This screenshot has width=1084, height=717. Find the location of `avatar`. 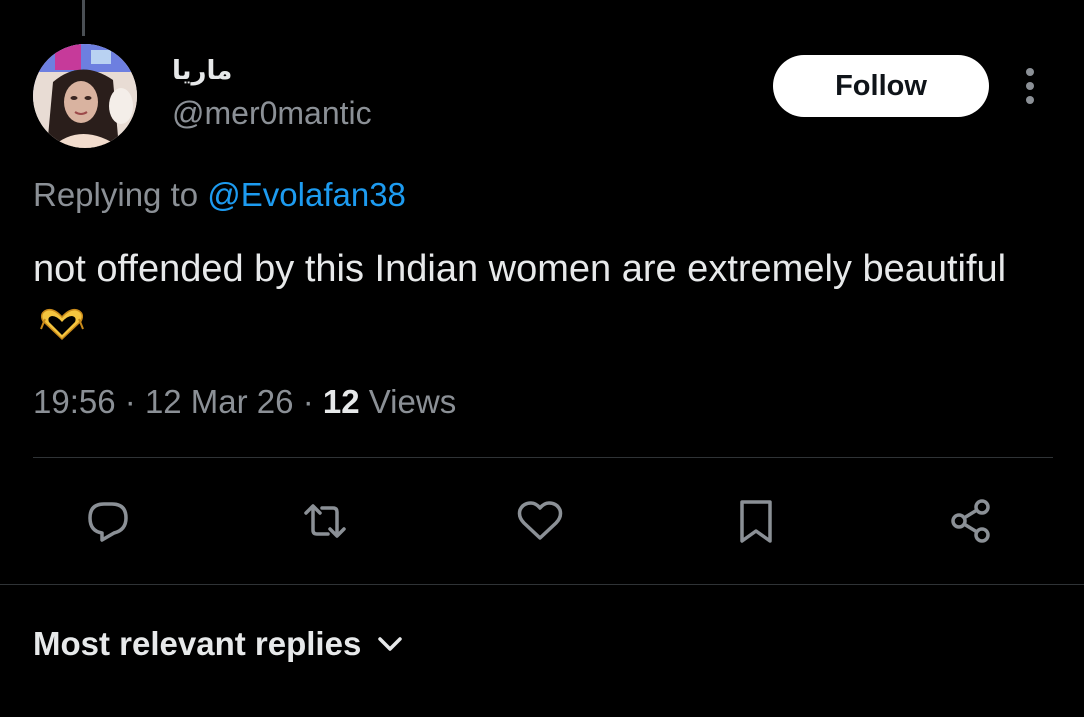

avatar is located at coordinates (85, 96).